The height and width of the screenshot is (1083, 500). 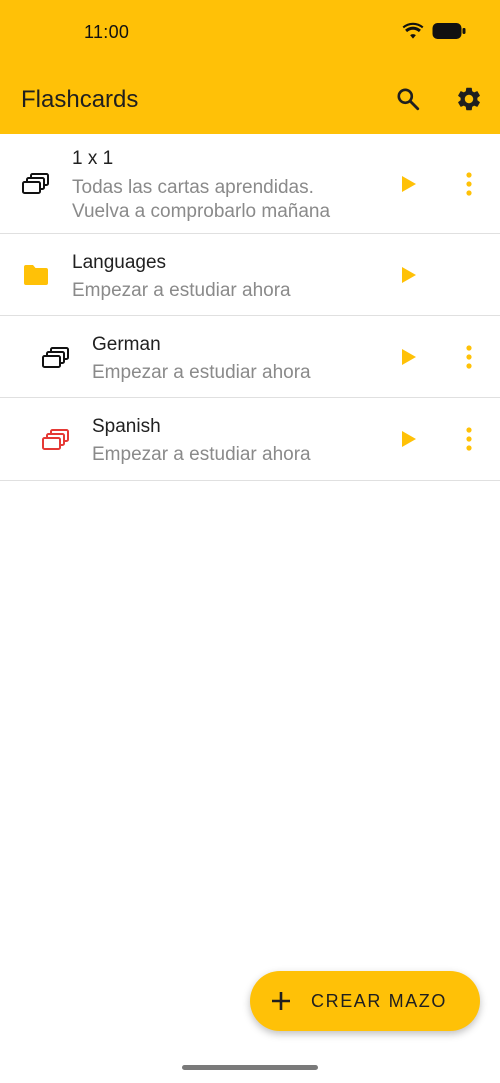 I want to click on deck-status: Todas las cartas aprendidas., so click(x=193, y=187).